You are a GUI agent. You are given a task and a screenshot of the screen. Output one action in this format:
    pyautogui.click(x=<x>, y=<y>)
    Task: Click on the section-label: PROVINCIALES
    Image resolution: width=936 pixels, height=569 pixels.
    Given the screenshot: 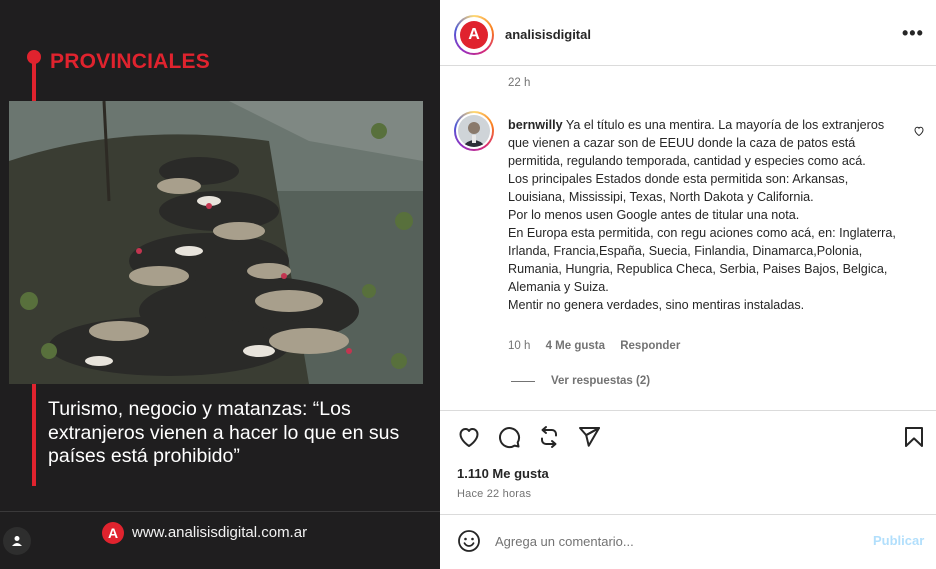 What is the action you would take?
    pyautogui.click(x=130, y=61)
    